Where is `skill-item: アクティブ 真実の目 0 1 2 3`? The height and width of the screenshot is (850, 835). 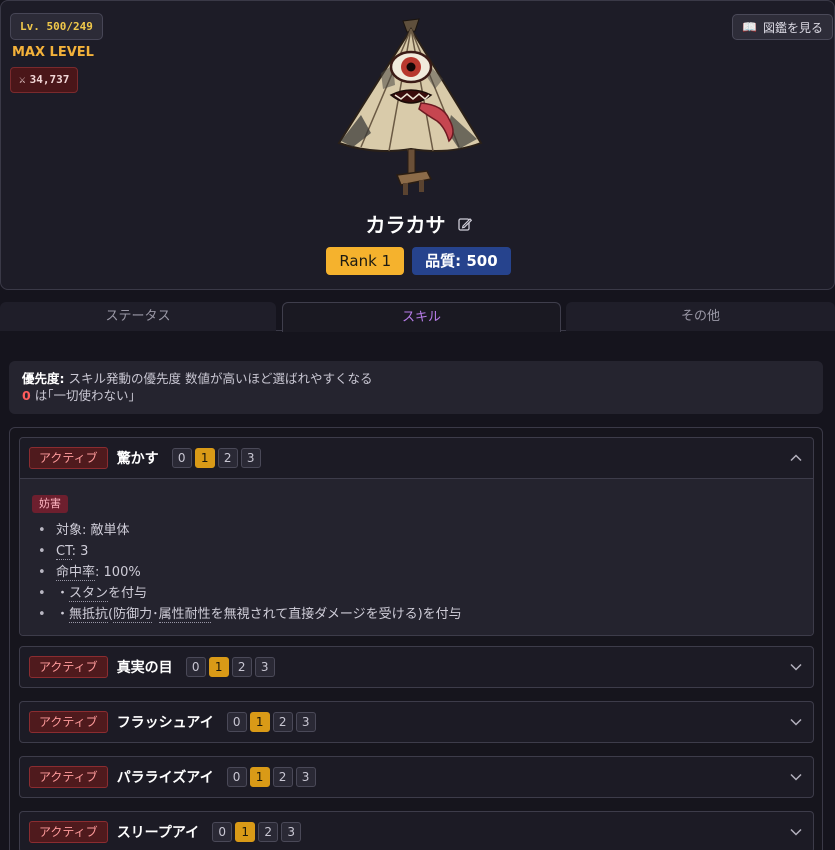 skill-item: アクティブ 真実の目 0 1 2 3 is located at coordinates (416, 667).